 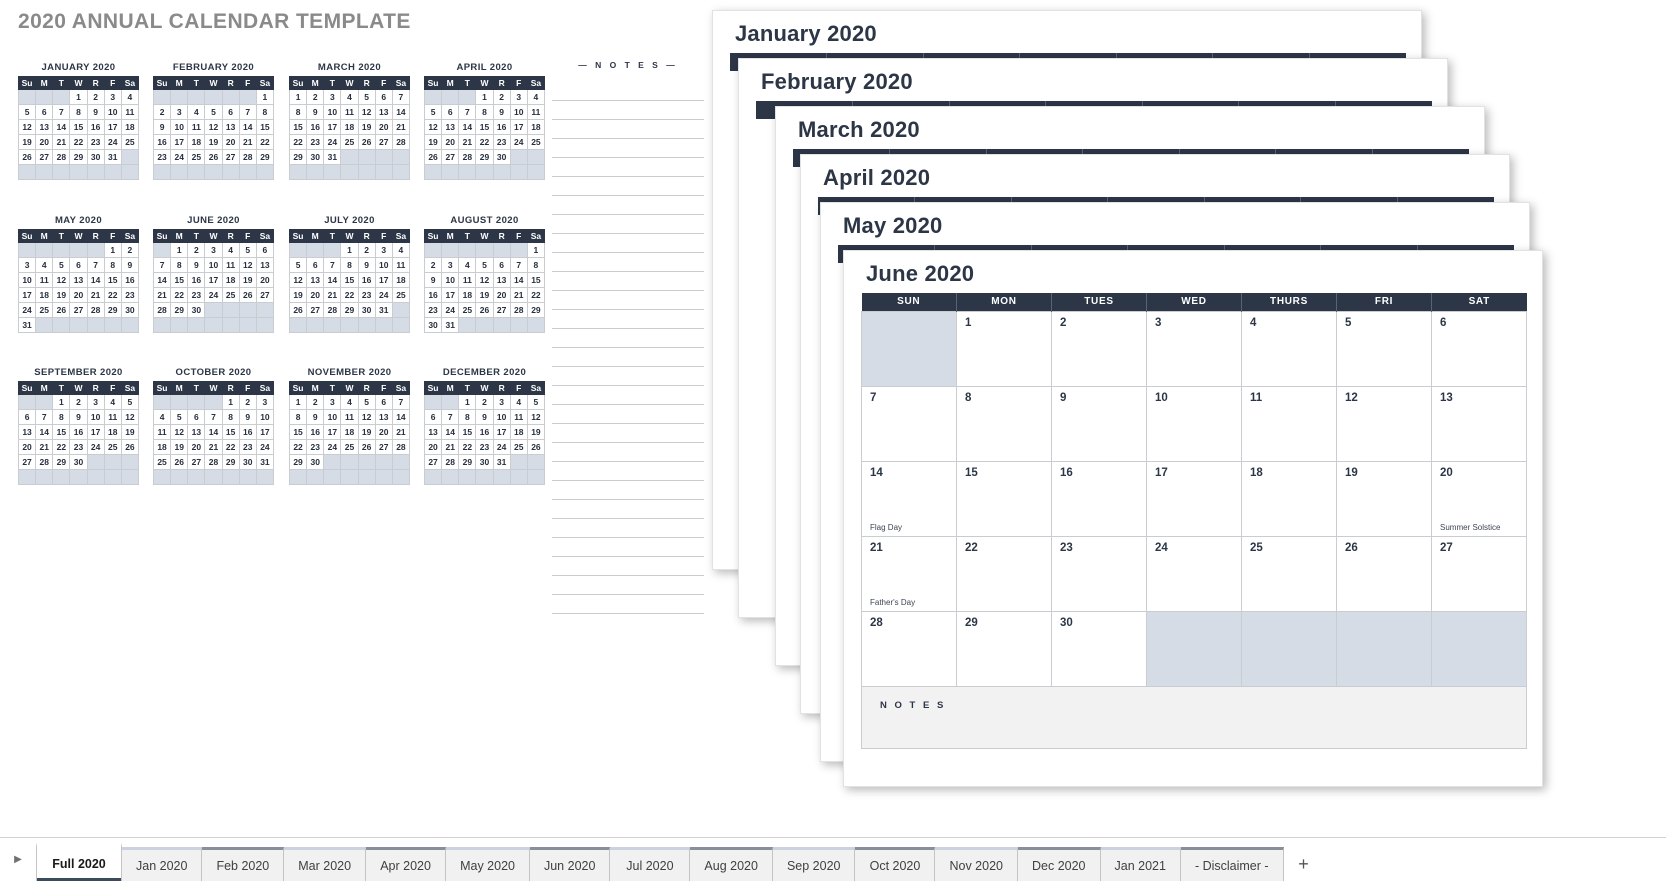 I want to click on sheet-tab-disclaimer: - Disclaimer -, so click(x=1232, y=864).